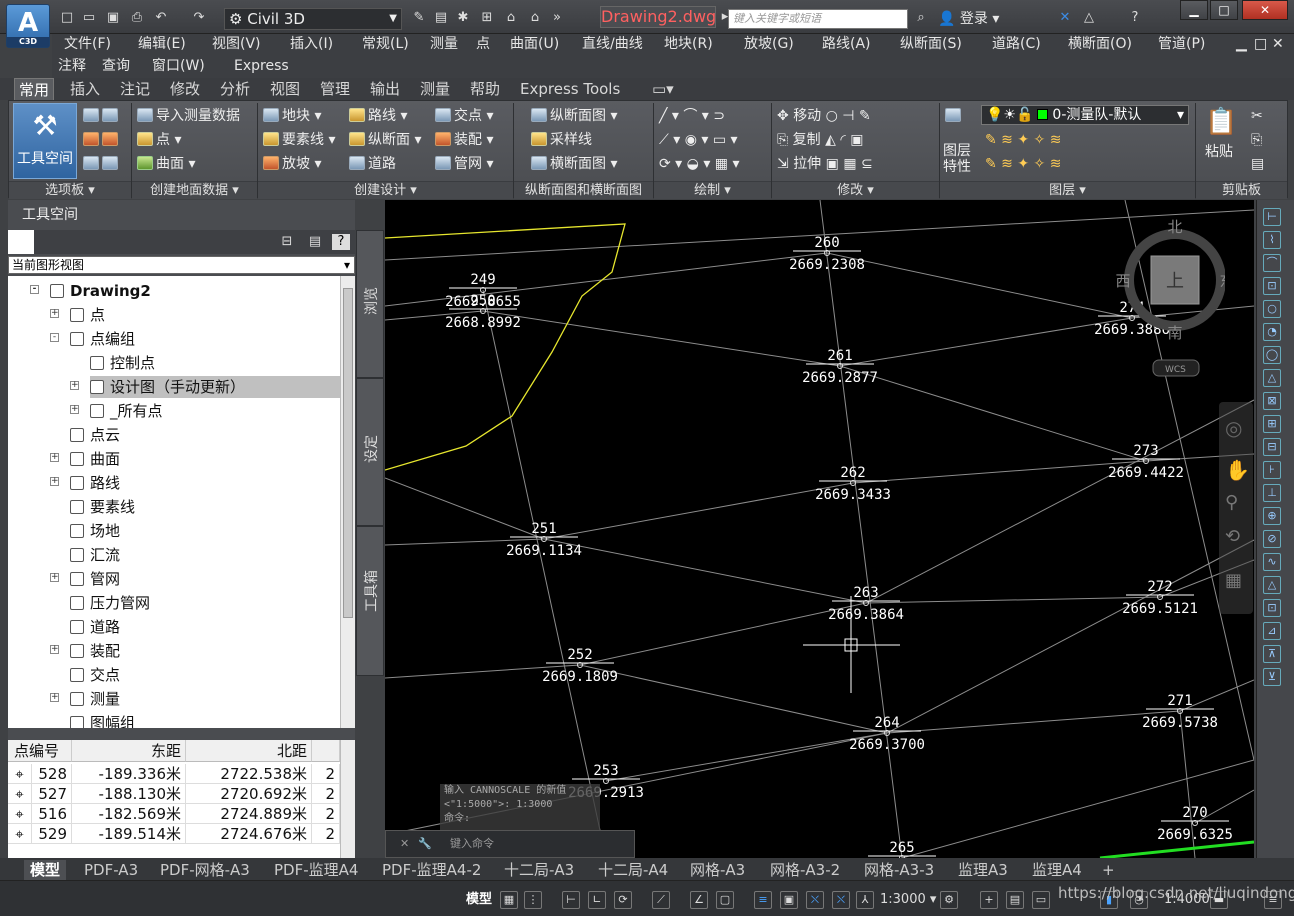 The image size is (1294, 916). Describe the element at coordinates (1170, 295) in the screenshot. I see `viewcube: 上 北 南 西 东 WCS` at that location.